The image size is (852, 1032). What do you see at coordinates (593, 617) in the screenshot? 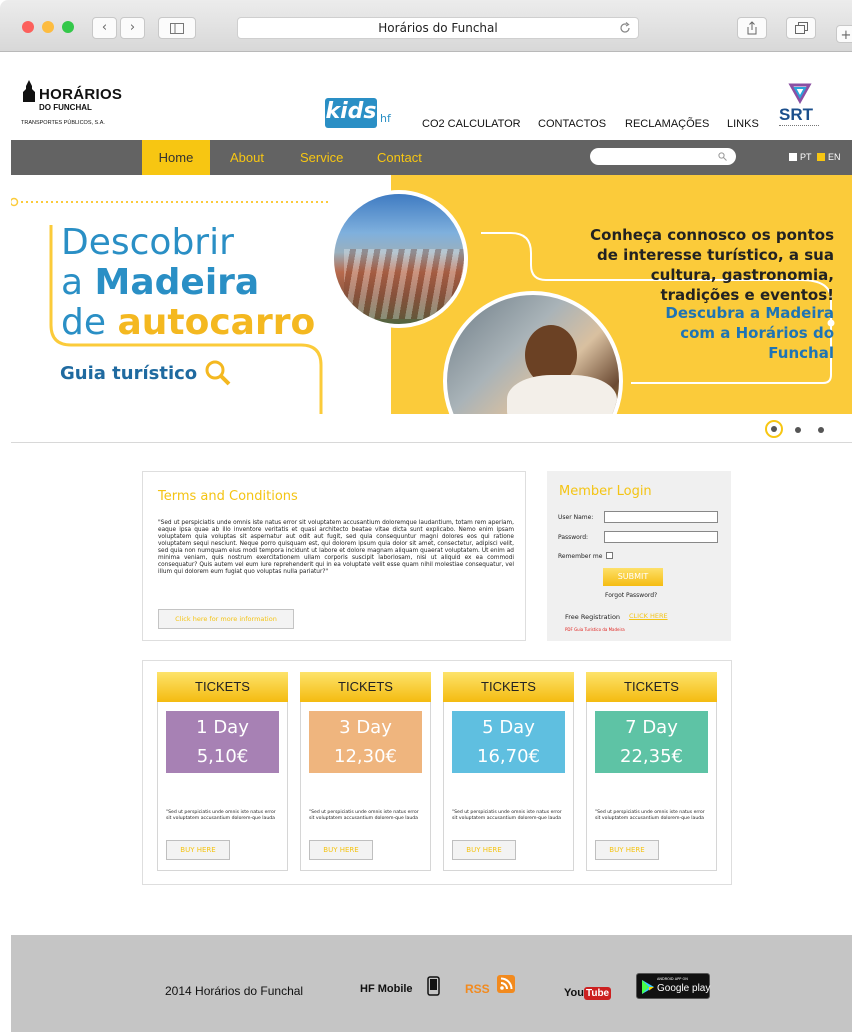
I see `free-registration-label: Free Registration` at bounding box center [593, 617].